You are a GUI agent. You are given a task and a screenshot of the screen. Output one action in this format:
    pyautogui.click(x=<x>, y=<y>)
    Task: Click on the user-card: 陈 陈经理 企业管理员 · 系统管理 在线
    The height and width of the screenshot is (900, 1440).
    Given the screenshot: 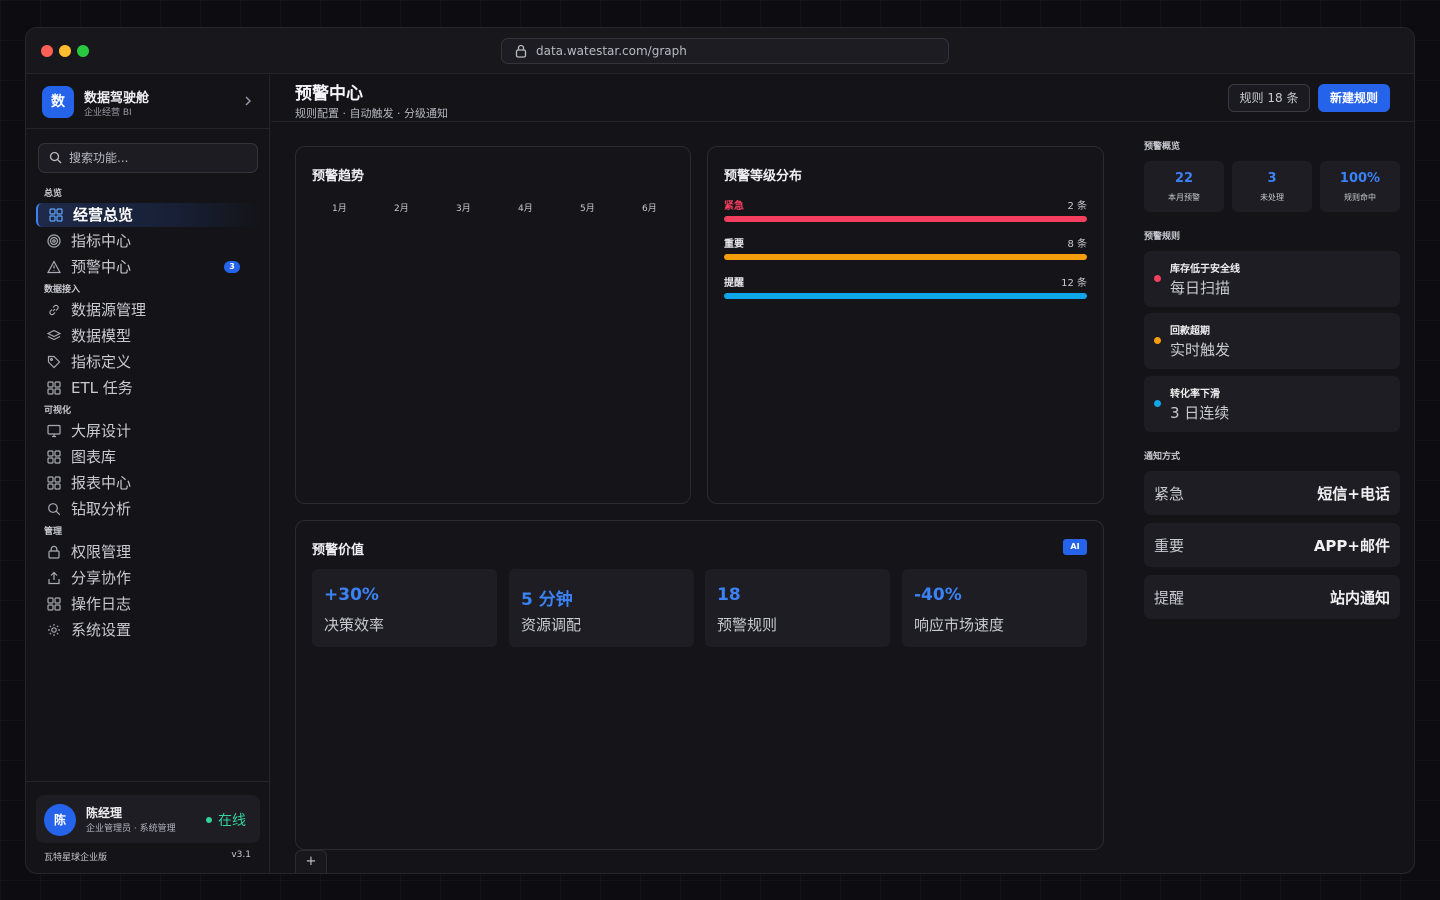 What is the action you would take?
    pyautogui.click(x=148, y=819)
    